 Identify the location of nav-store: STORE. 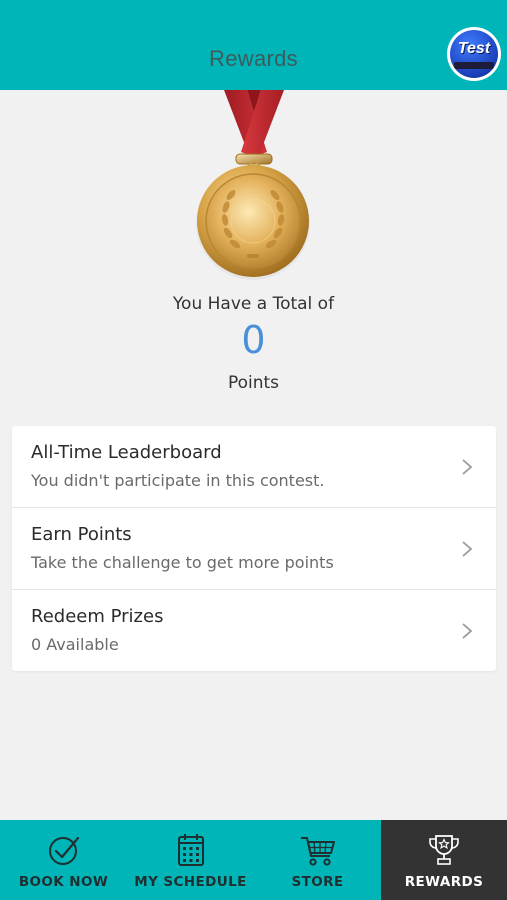
(317, 860).